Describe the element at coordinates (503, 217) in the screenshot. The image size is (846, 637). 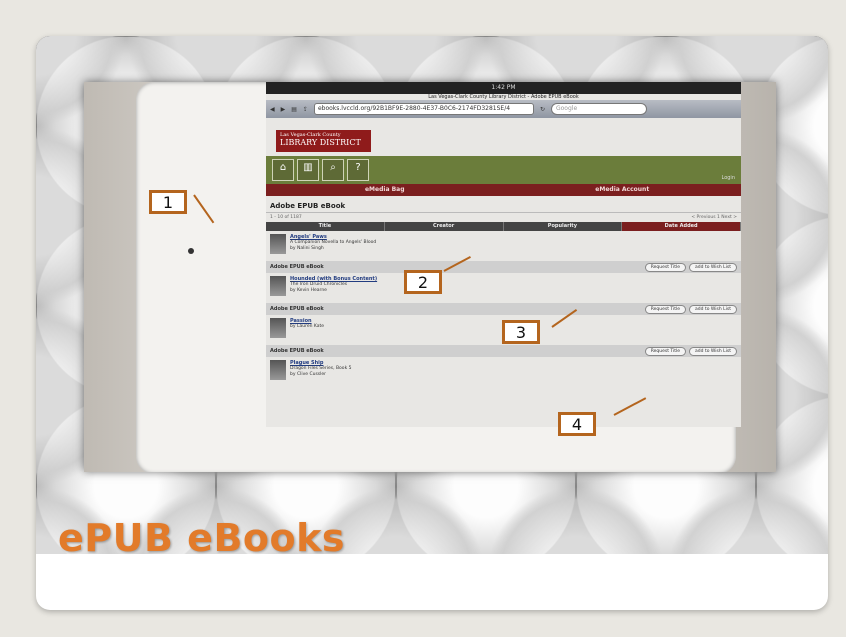
I see `pager: 1 - 10 of 1187 < Previous 1 Next >` at that location.